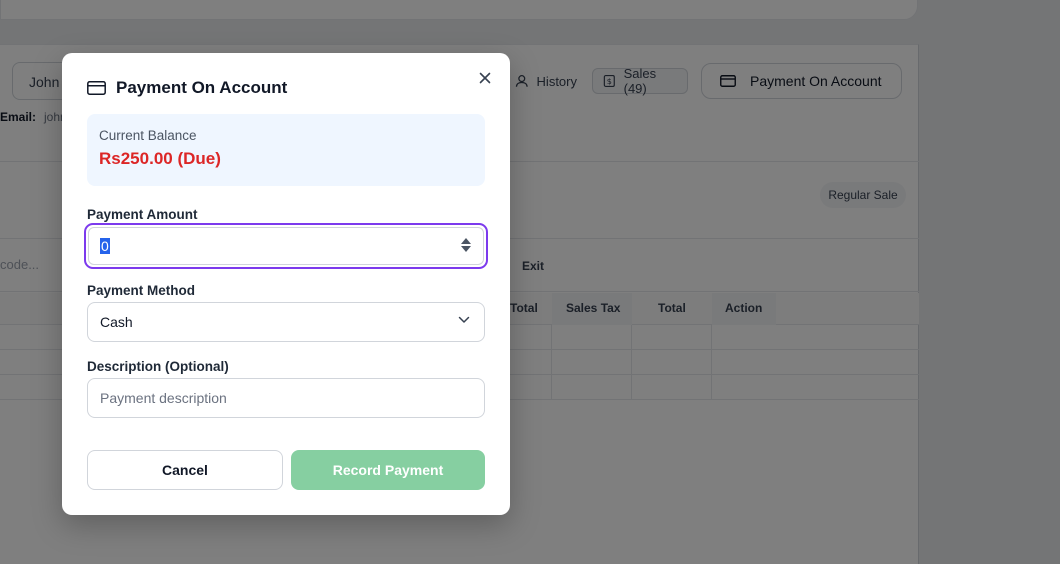  Describe the element at coordinates (163, 398) in the screenshot. I see `description-placeholder: Payment description` at that location.